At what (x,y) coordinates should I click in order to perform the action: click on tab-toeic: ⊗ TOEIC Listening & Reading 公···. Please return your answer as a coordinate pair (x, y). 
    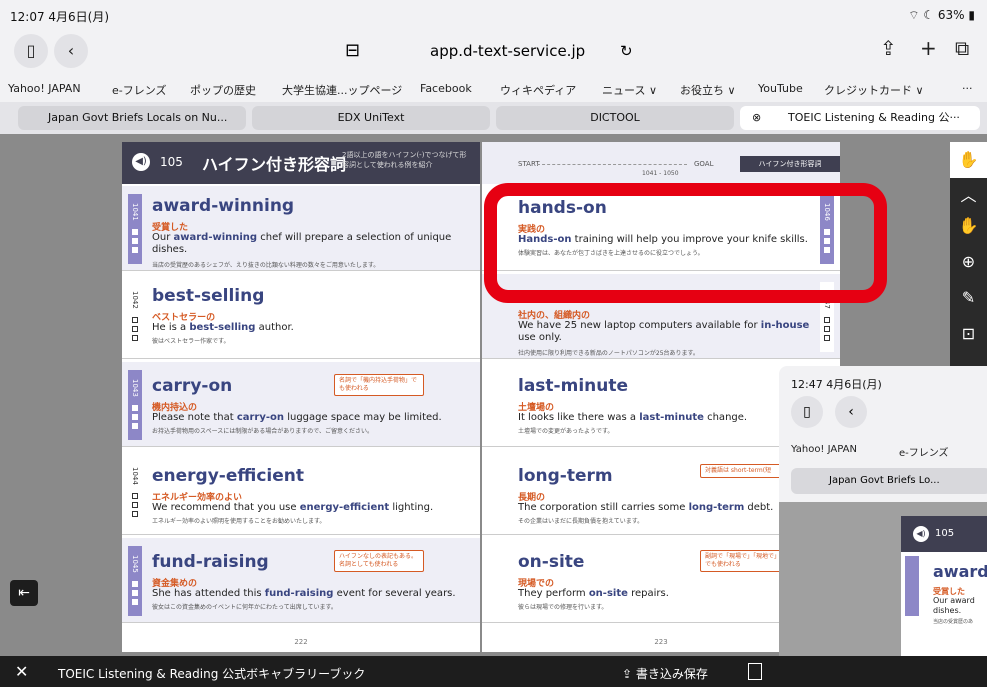
    Looking at the image, I should click on (860, 118).